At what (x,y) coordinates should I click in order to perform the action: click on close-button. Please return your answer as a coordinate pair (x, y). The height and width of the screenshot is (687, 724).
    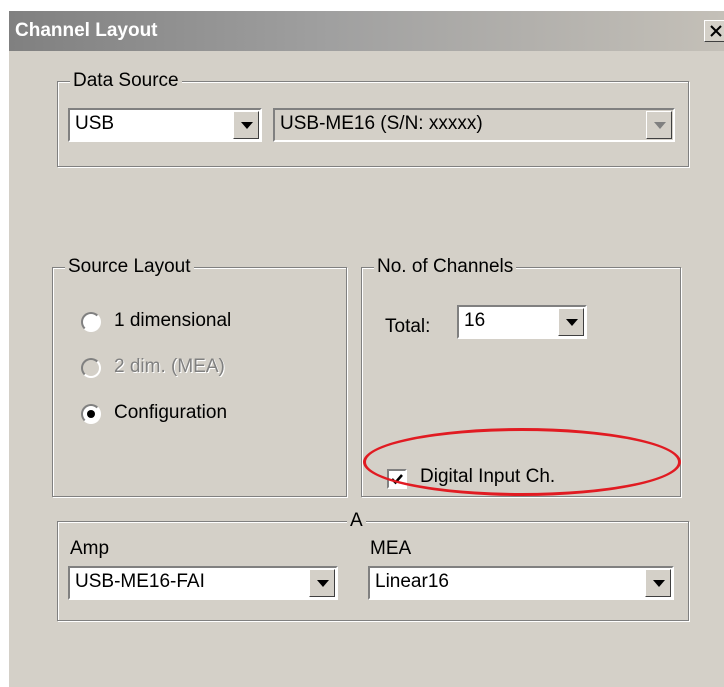
    Looking at the image, I should click on (714, 31).